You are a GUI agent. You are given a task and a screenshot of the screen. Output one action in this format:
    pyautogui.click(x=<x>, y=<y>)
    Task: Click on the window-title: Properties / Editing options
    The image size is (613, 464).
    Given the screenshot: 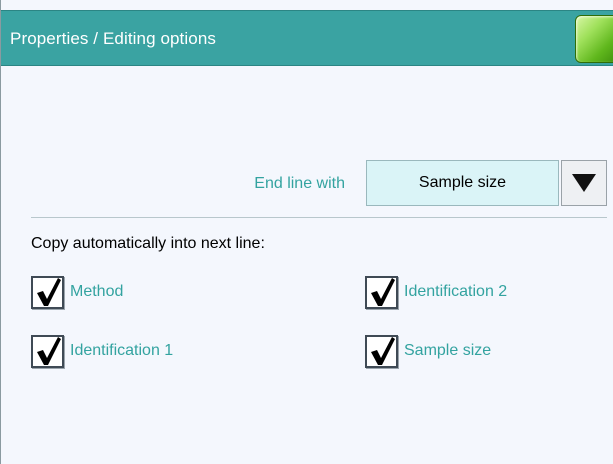 What is the action you would take?
    pyautogui.click(x=113, y=38)
    